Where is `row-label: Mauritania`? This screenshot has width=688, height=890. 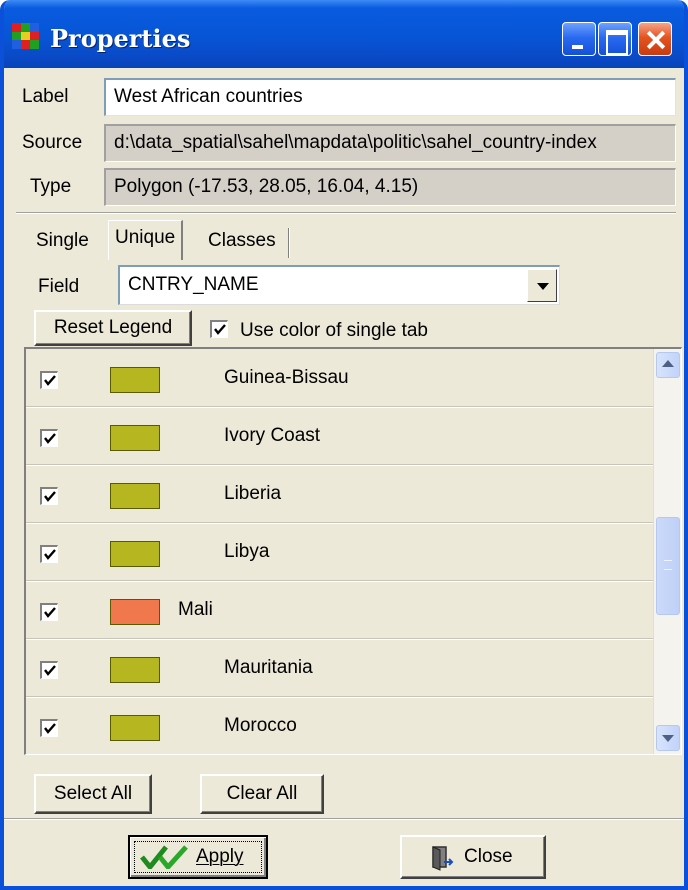 row-label: Mauritania is located at coordinates (268, 667).